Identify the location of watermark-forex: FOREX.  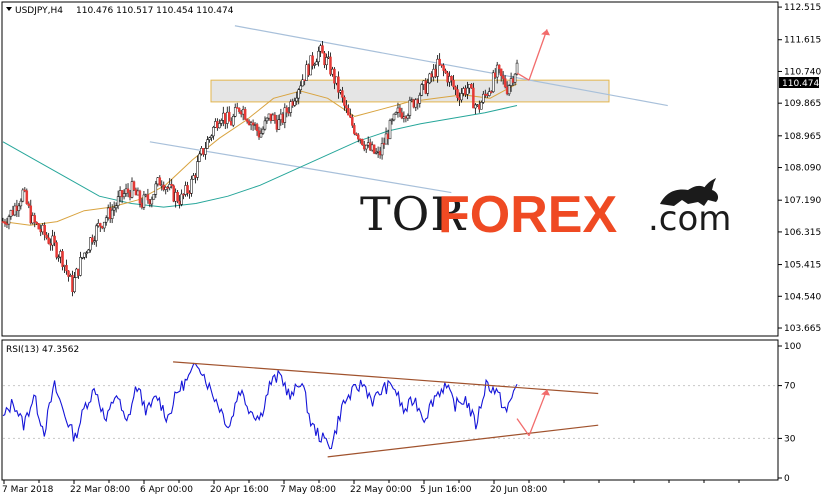
(527, 215).